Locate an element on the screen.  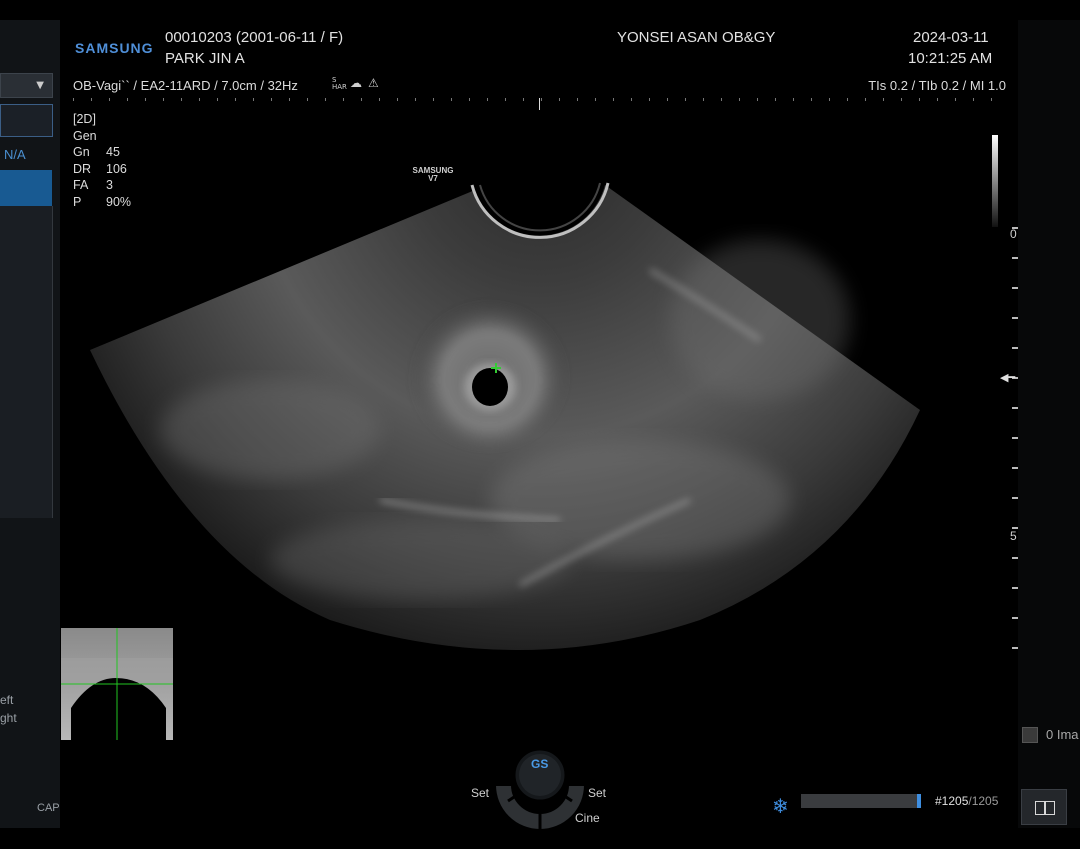
snowflake-icon: ❄ is located at coordinates (780, 806).